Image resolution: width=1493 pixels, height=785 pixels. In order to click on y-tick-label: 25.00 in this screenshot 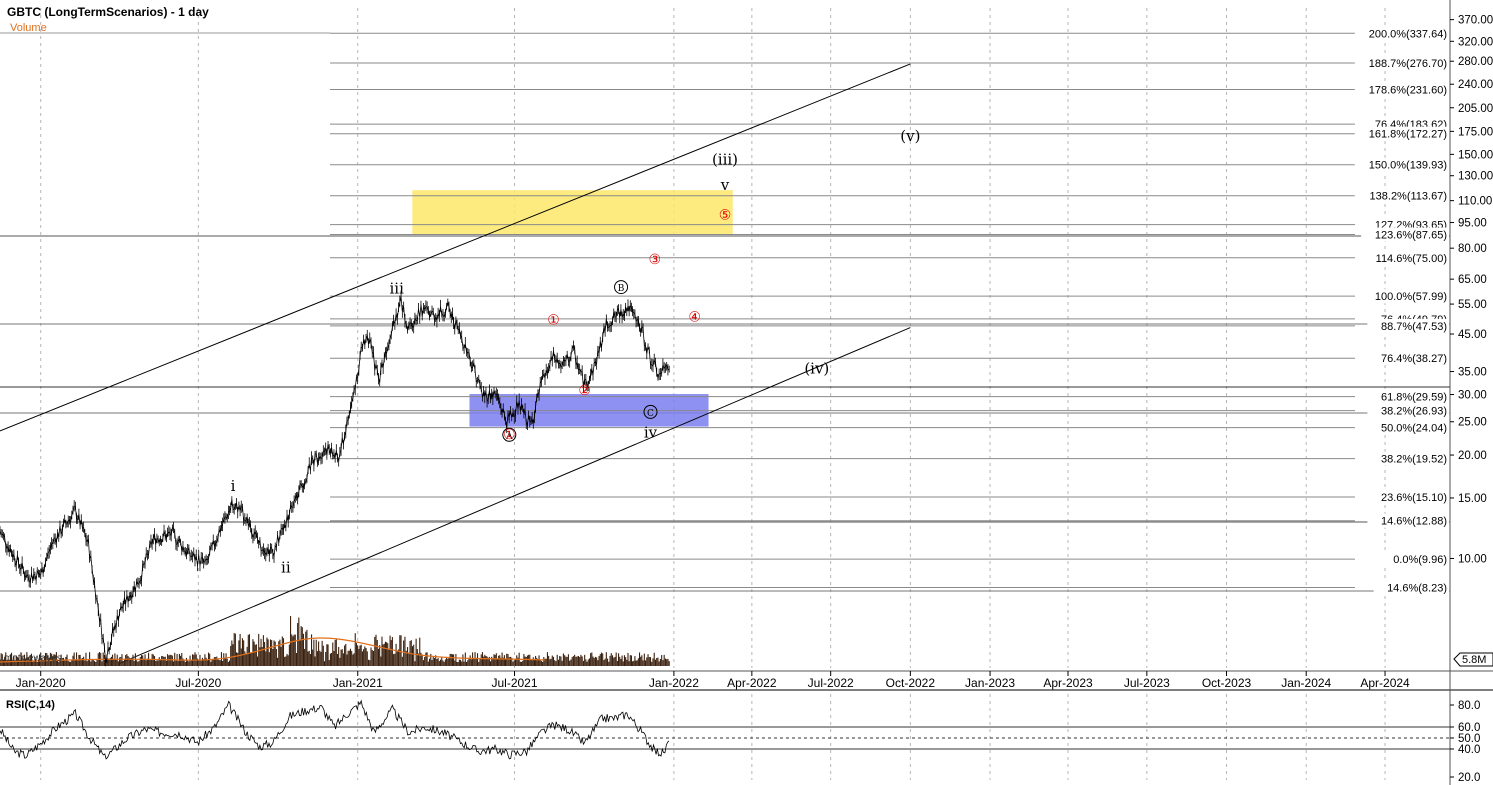, I will do `click(1472, 423)`.